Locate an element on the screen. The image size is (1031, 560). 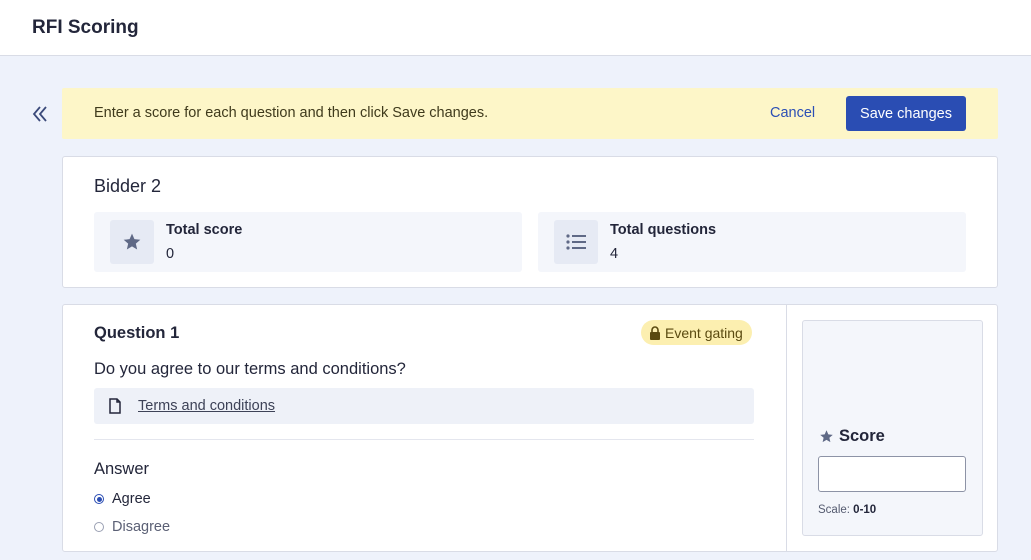
question-title: Question 1 is located at coordinates (137, 333).